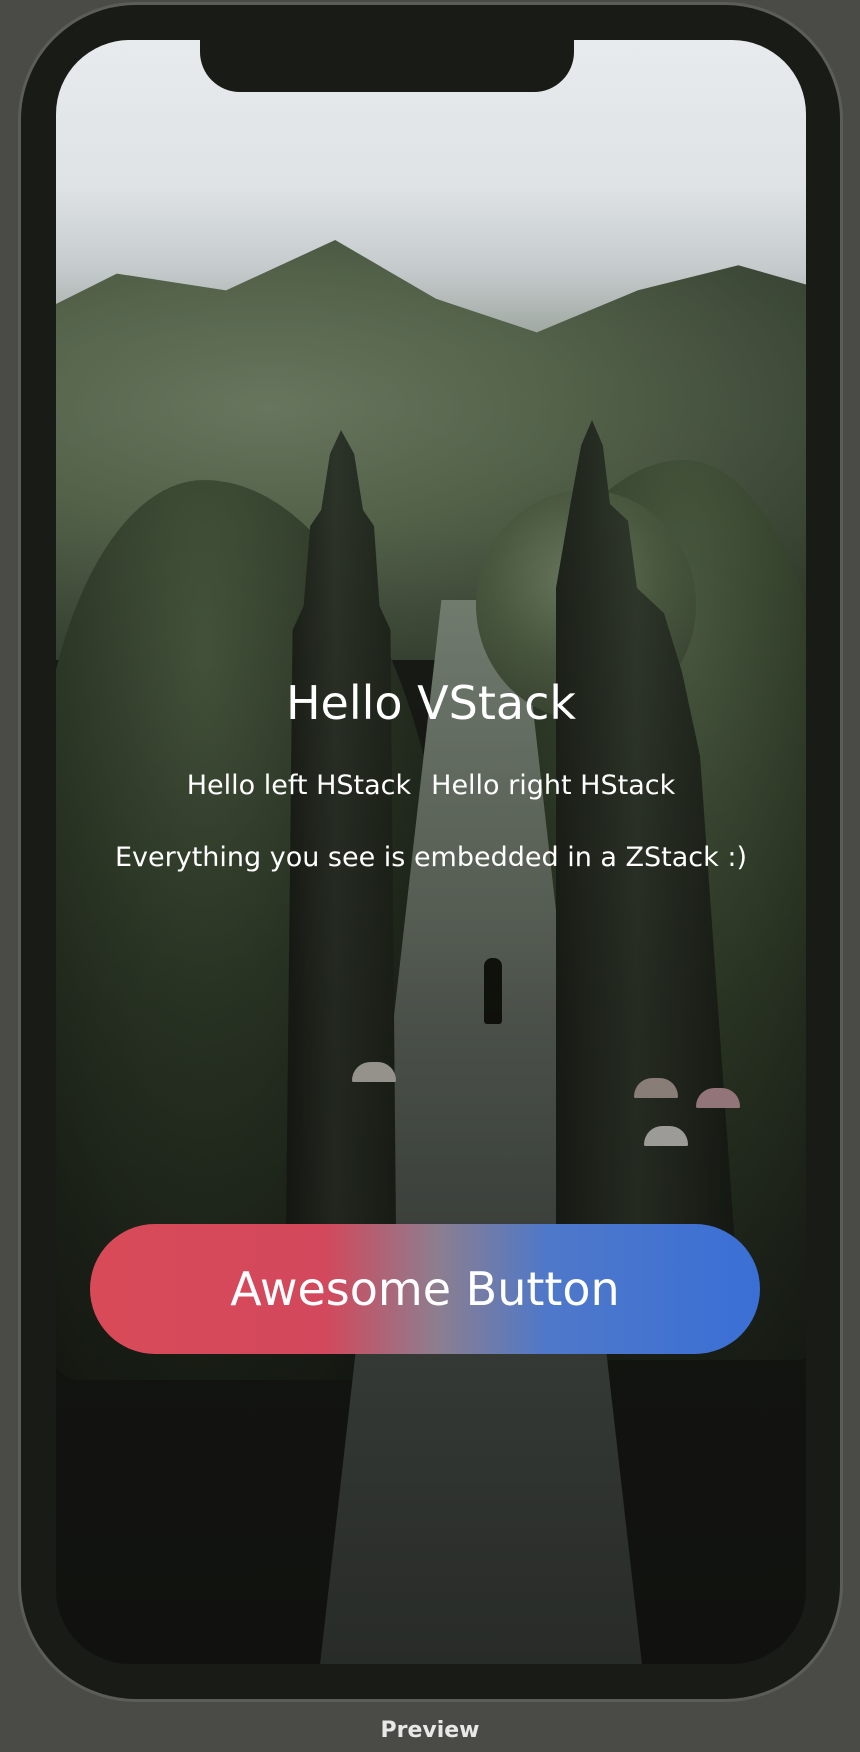 The image size is (860, 1752). I want to click on preview-label: Preview, so click(430, 1730).